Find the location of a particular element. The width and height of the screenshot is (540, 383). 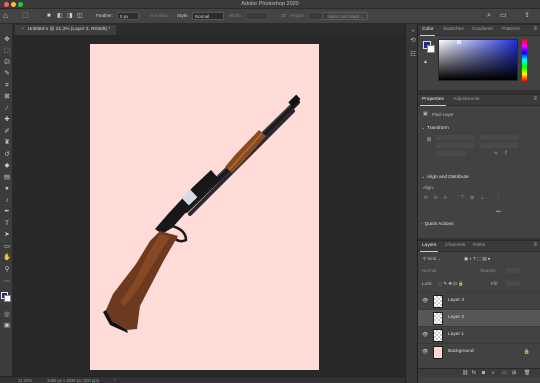

lasso-icon: ᘏ is located at coordinates (7, 63).